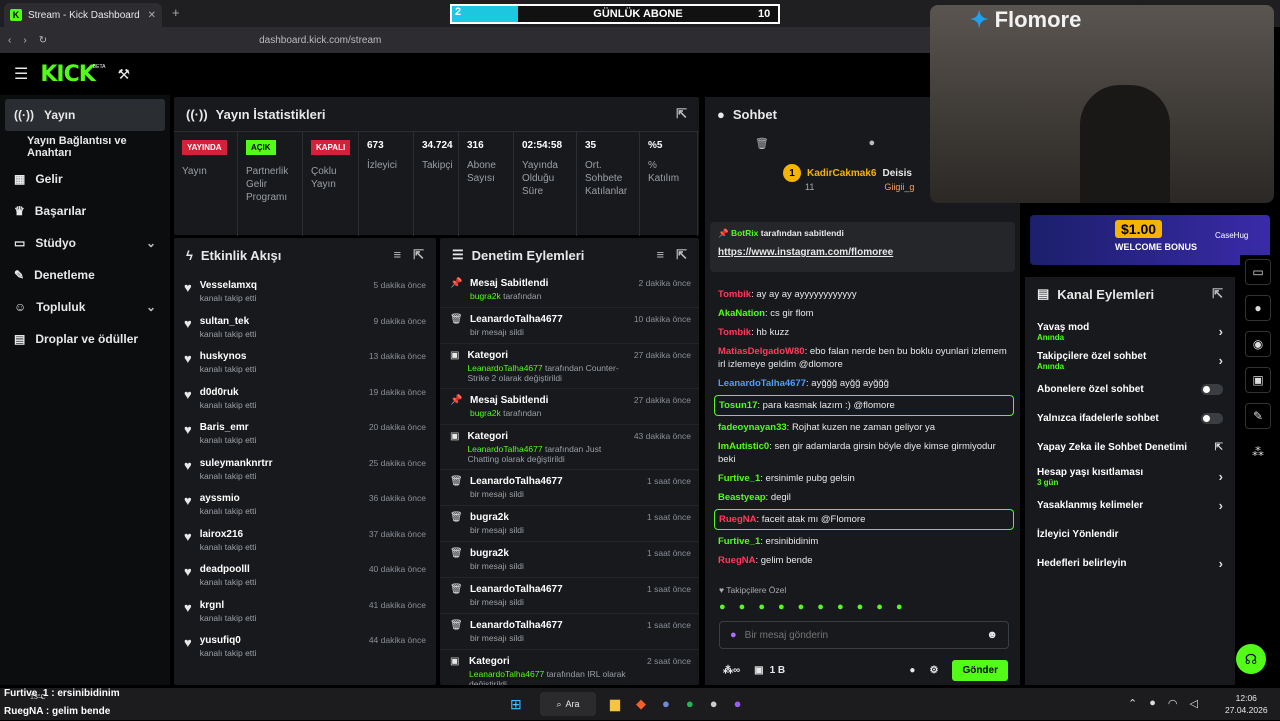  I want to click on tool-icon: ⚒, so click(123, 74).